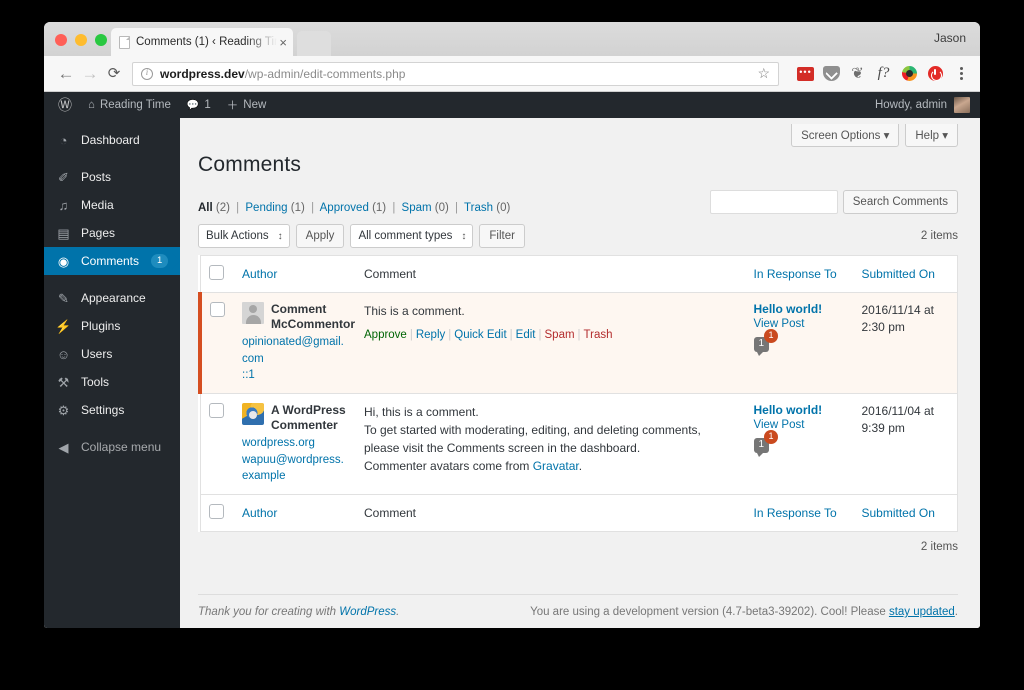  Describe the element at coordinates (112, 326) in the screenshot. I see `sidebar-item-plugins: ⚡ Plugins` at that location.